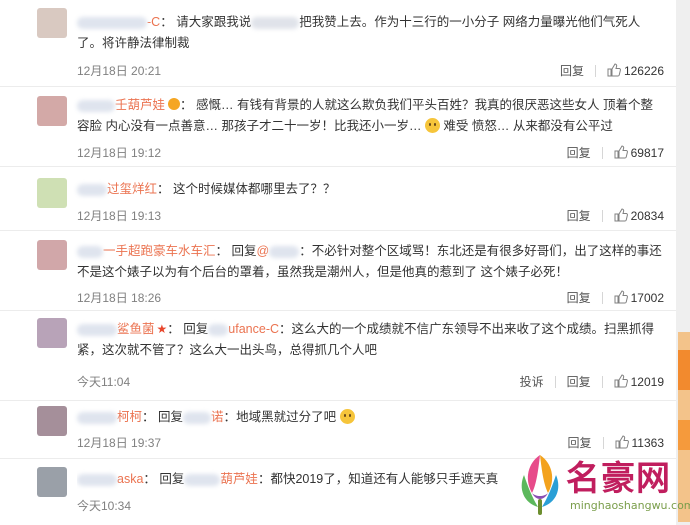 This screenshot has height=525, width=690. What do you see at coordinates (532, 381) in the screenshot?
I see `report-button: 投诉` at bounding box center [532, 381].